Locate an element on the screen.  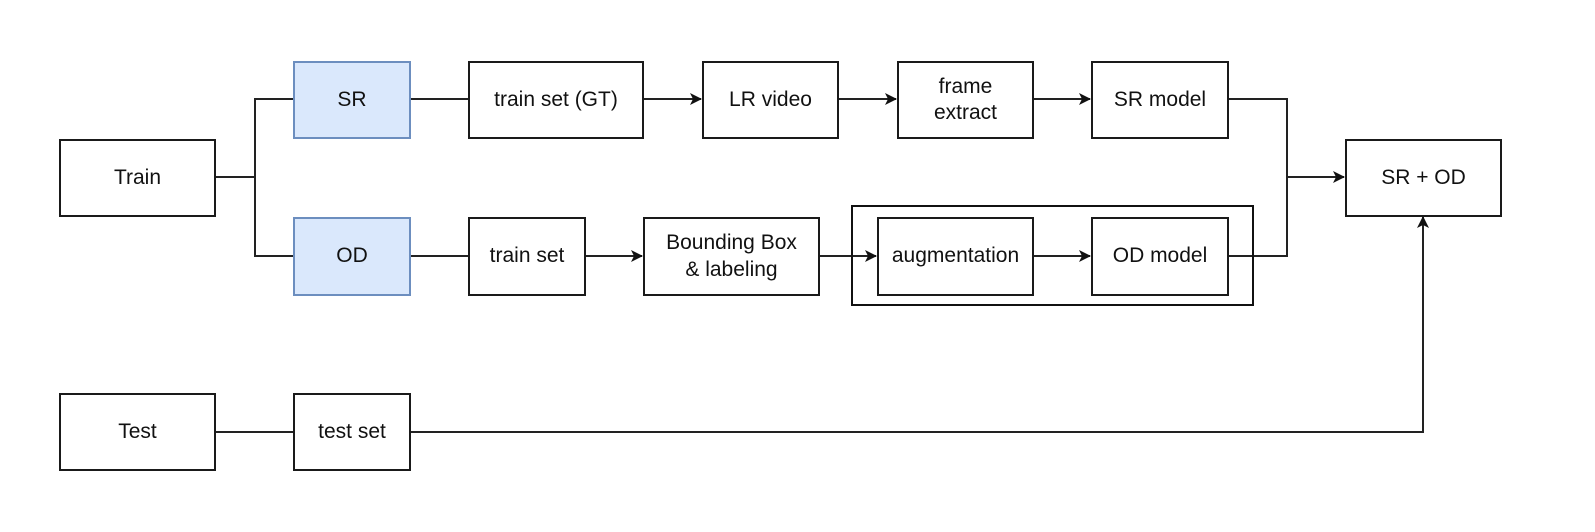
node-od-model: OD model is located at coordinates (1160, 256).